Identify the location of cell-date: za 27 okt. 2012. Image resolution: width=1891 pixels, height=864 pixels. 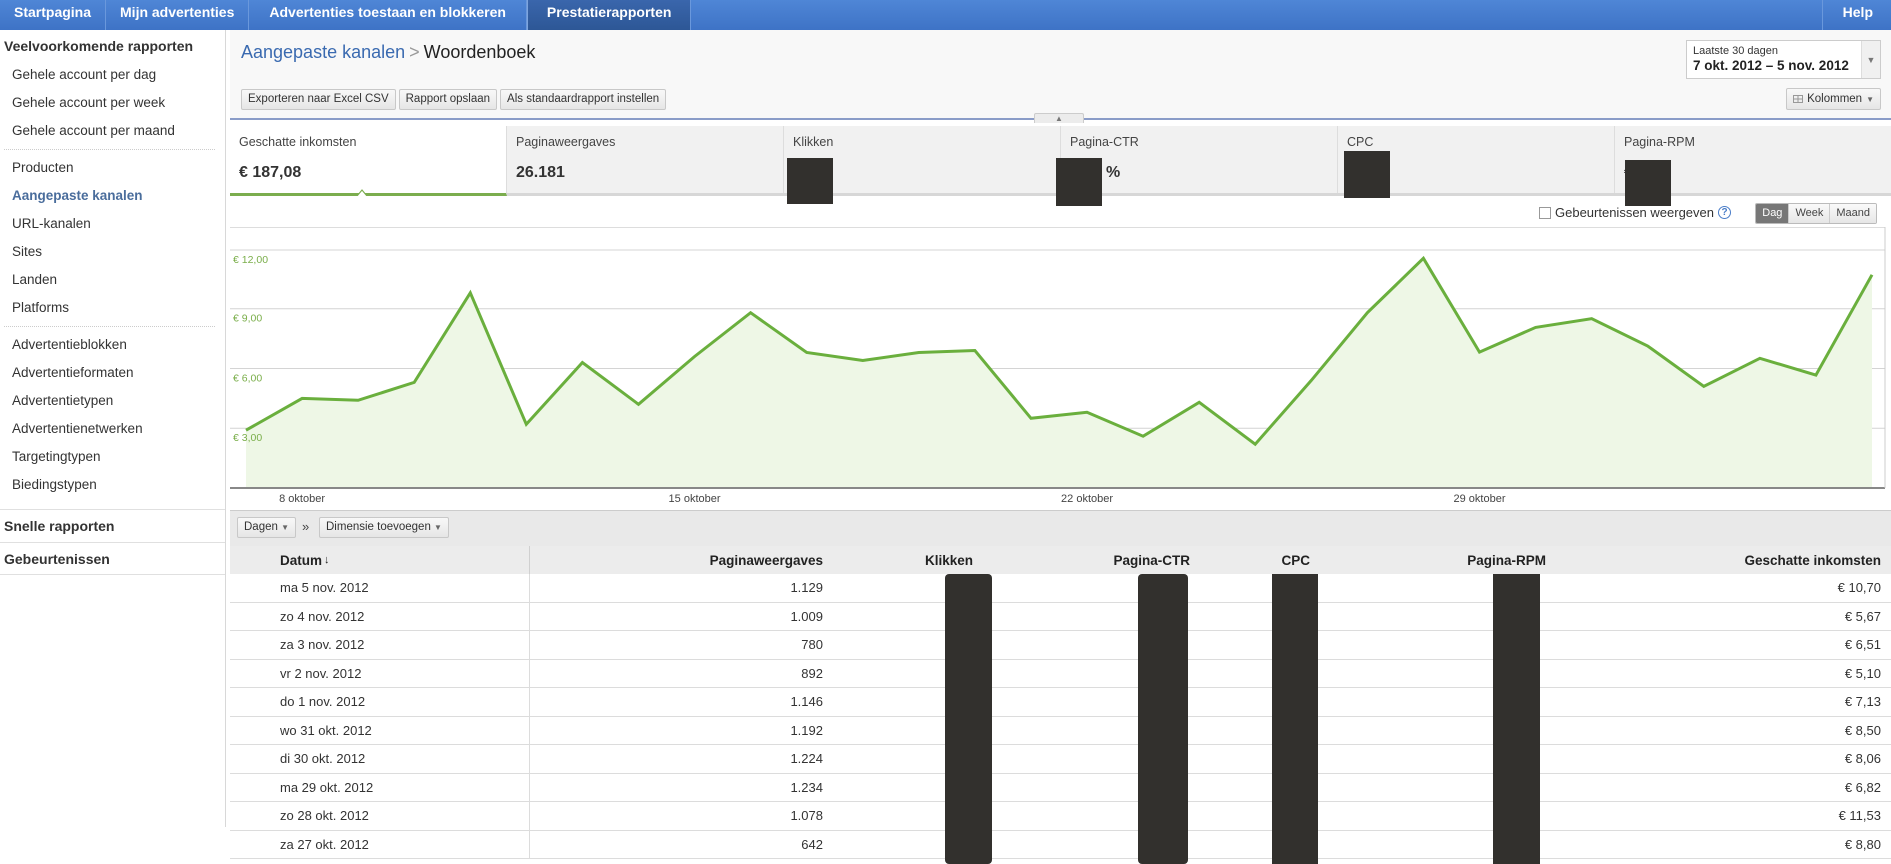
(380, 844).